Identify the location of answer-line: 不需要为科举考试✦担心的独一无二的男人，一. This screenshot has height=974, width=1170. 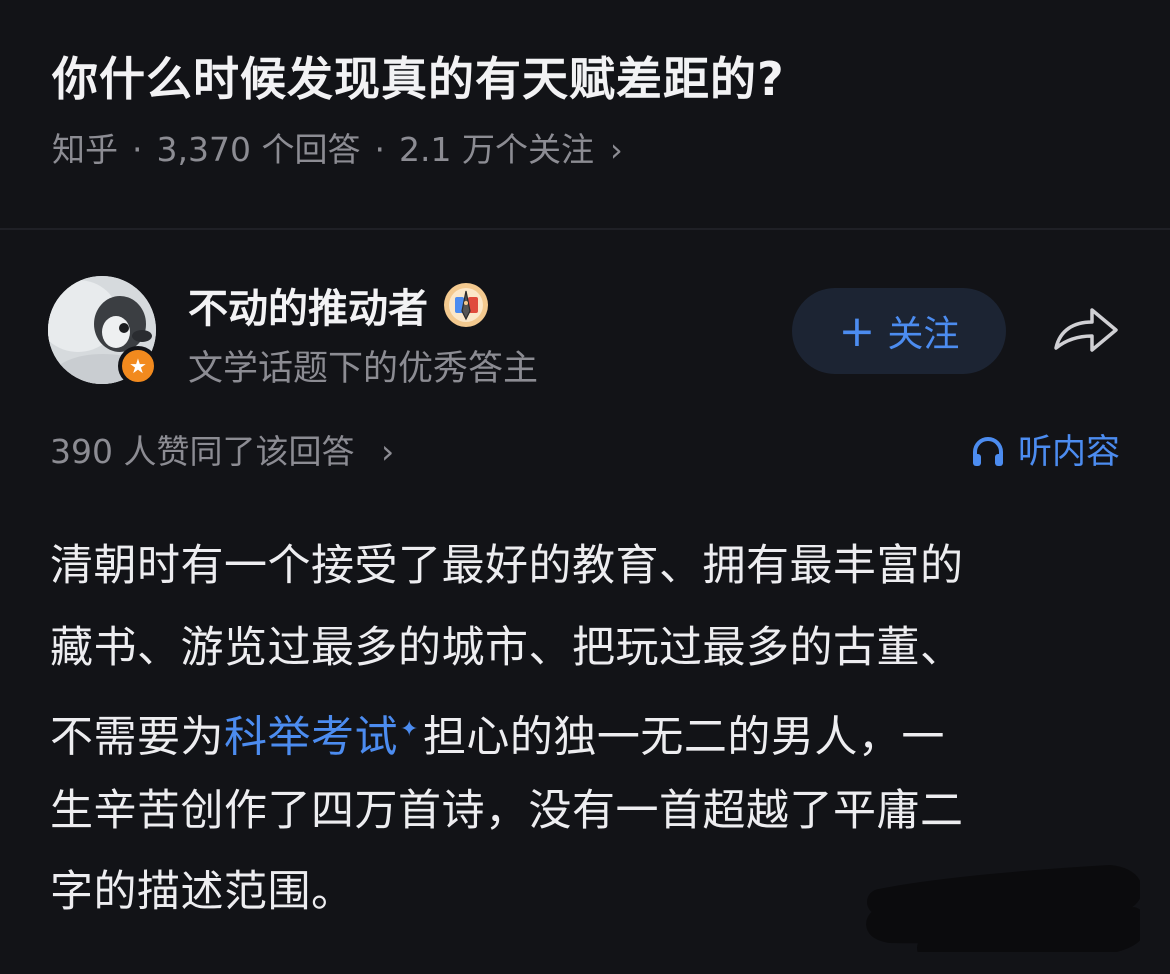
(587, 730).